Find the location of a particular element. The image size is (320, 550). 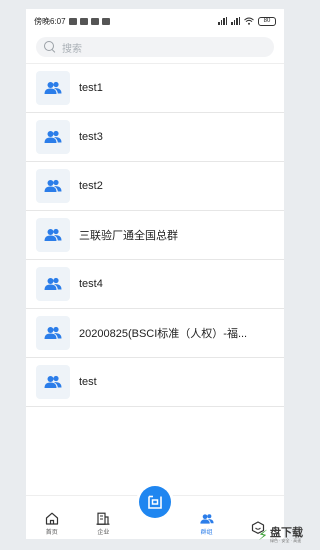

group-name: test3 is located at coordinates (91, 137).